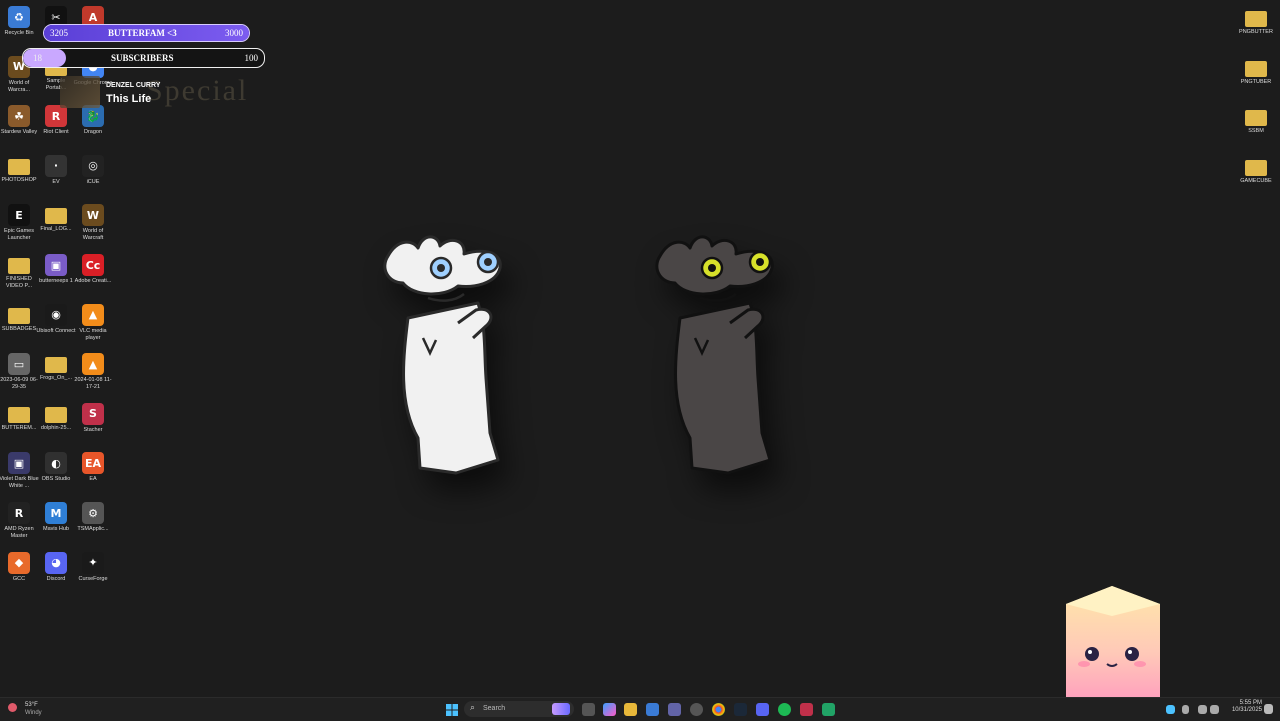 The image size is (1280, 721). Describe the element at coordinates (630, 709) in the screenshot. I see `file-explorer-icon` at that location.